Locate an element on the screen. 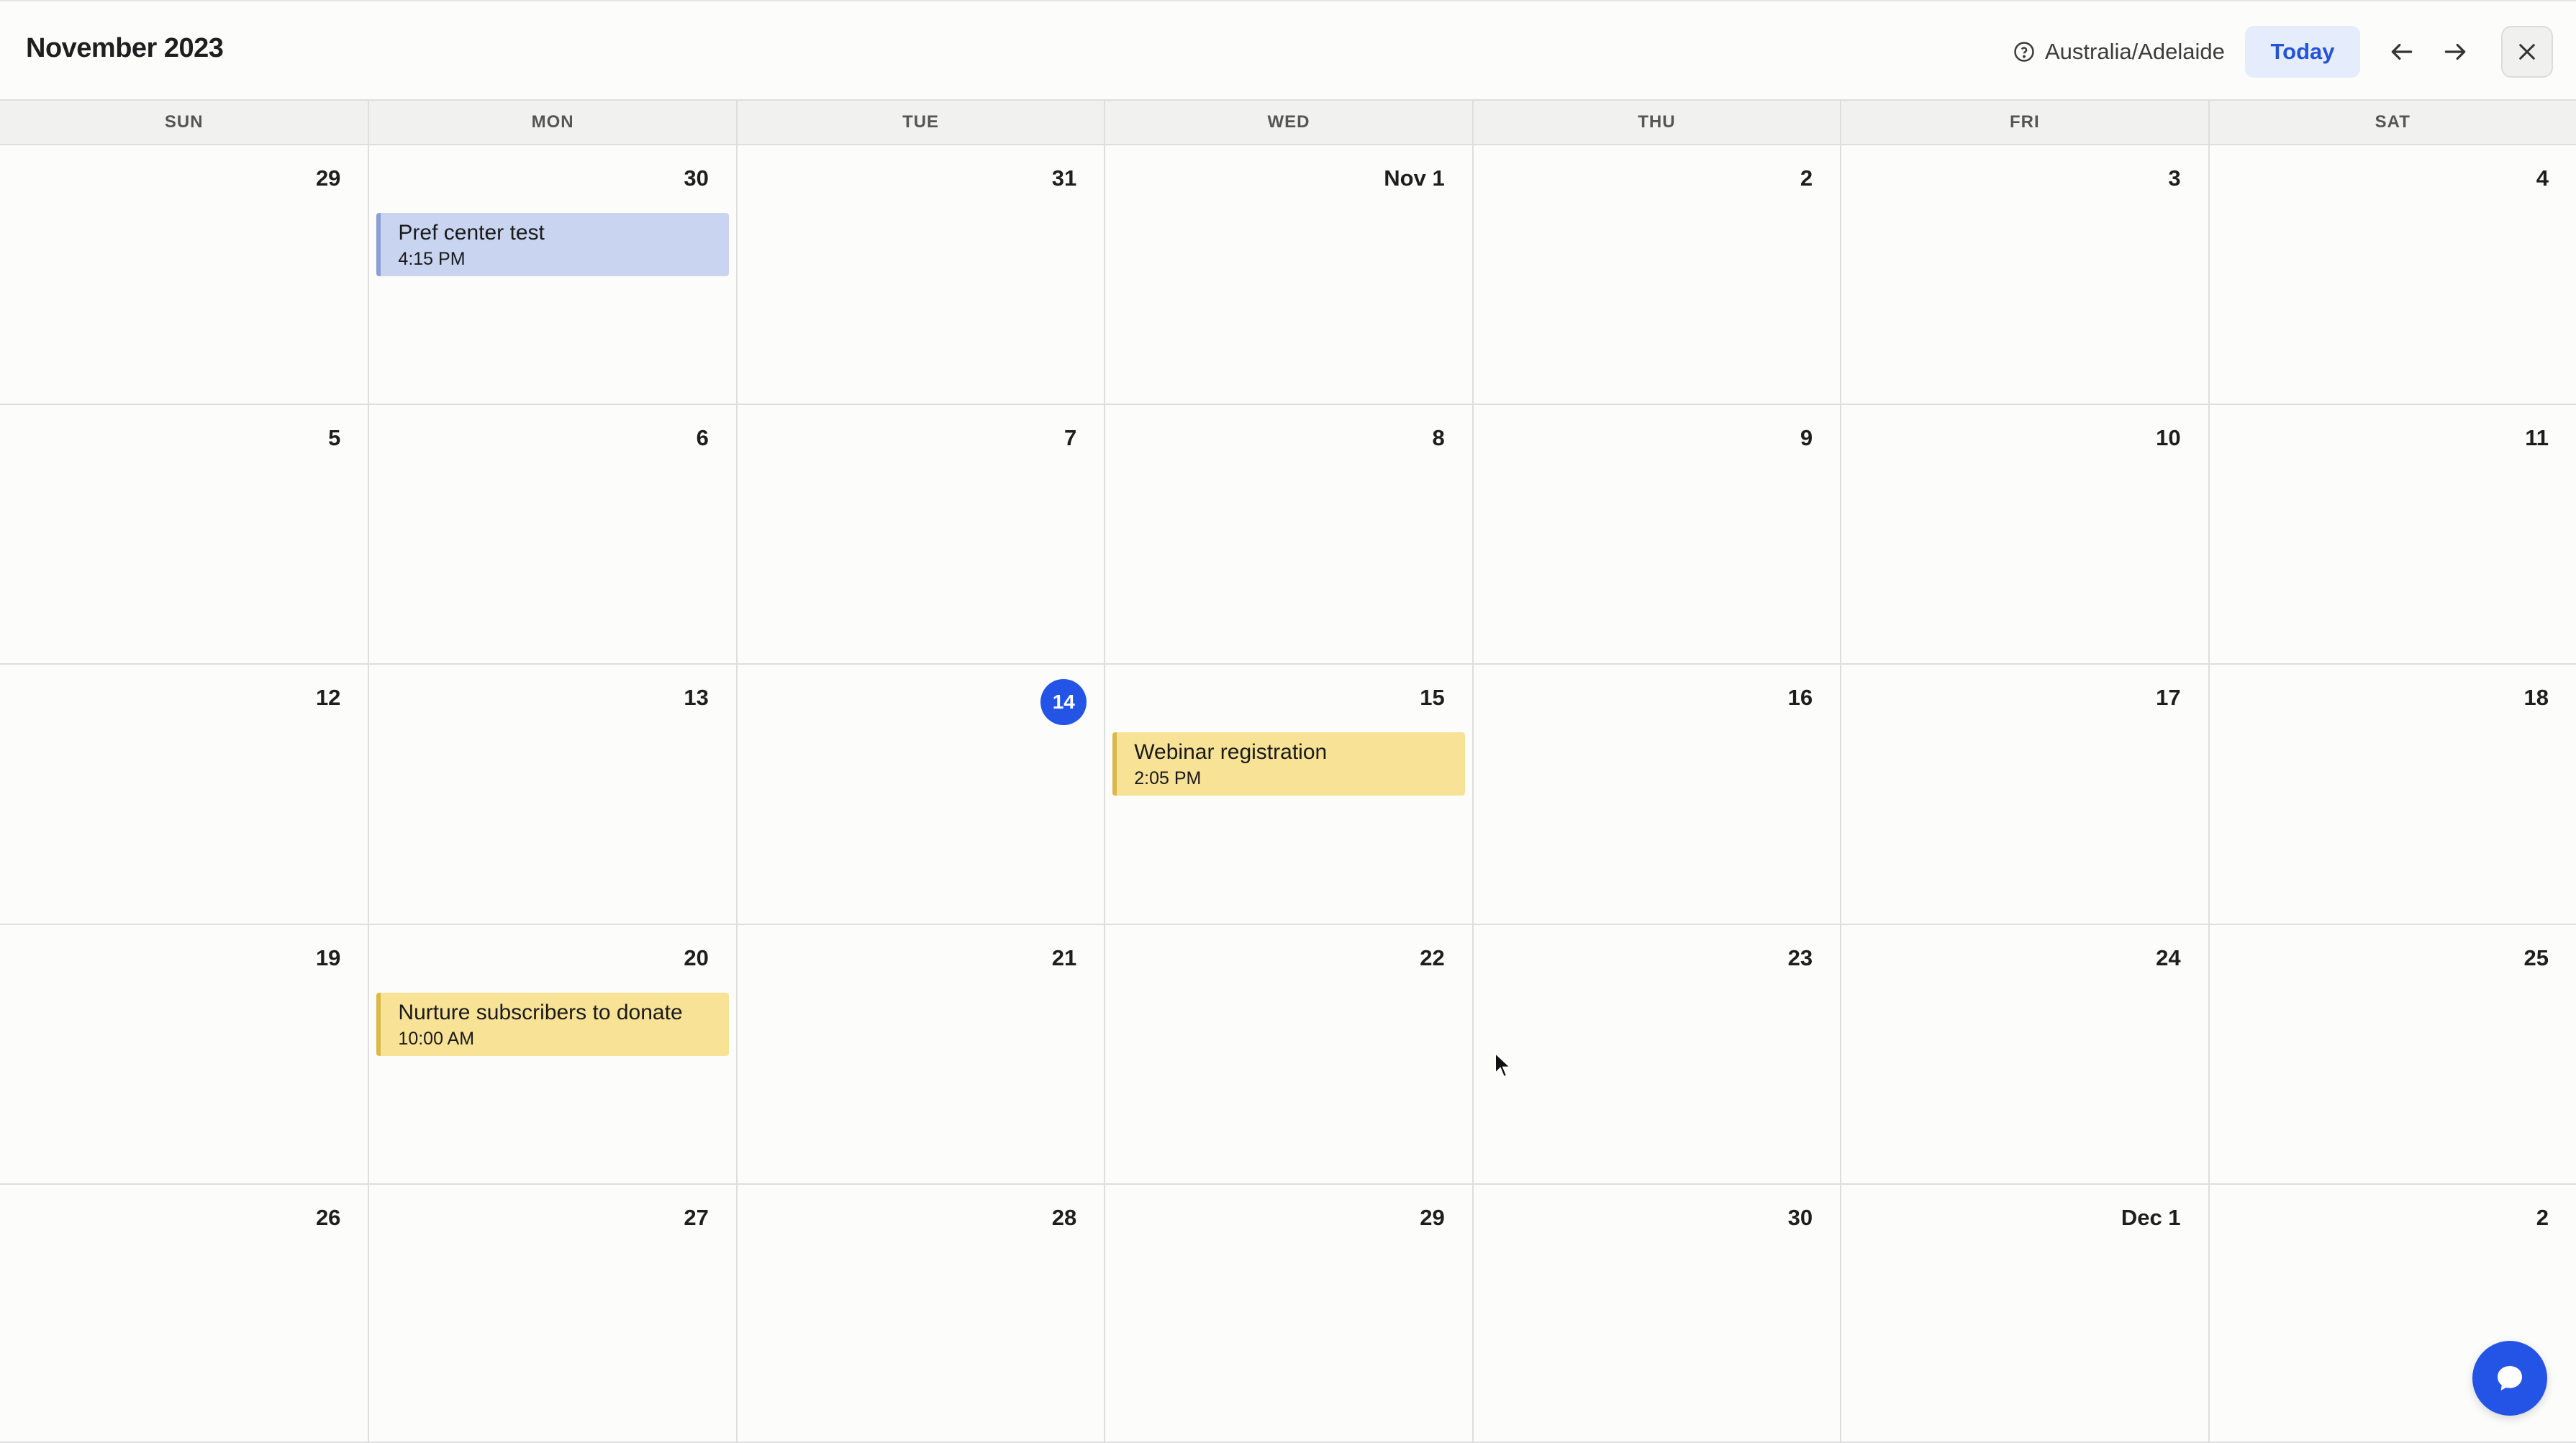 The image size is (2576, 1443). weekday-label: SAT is located at coordinates (2392, 122).